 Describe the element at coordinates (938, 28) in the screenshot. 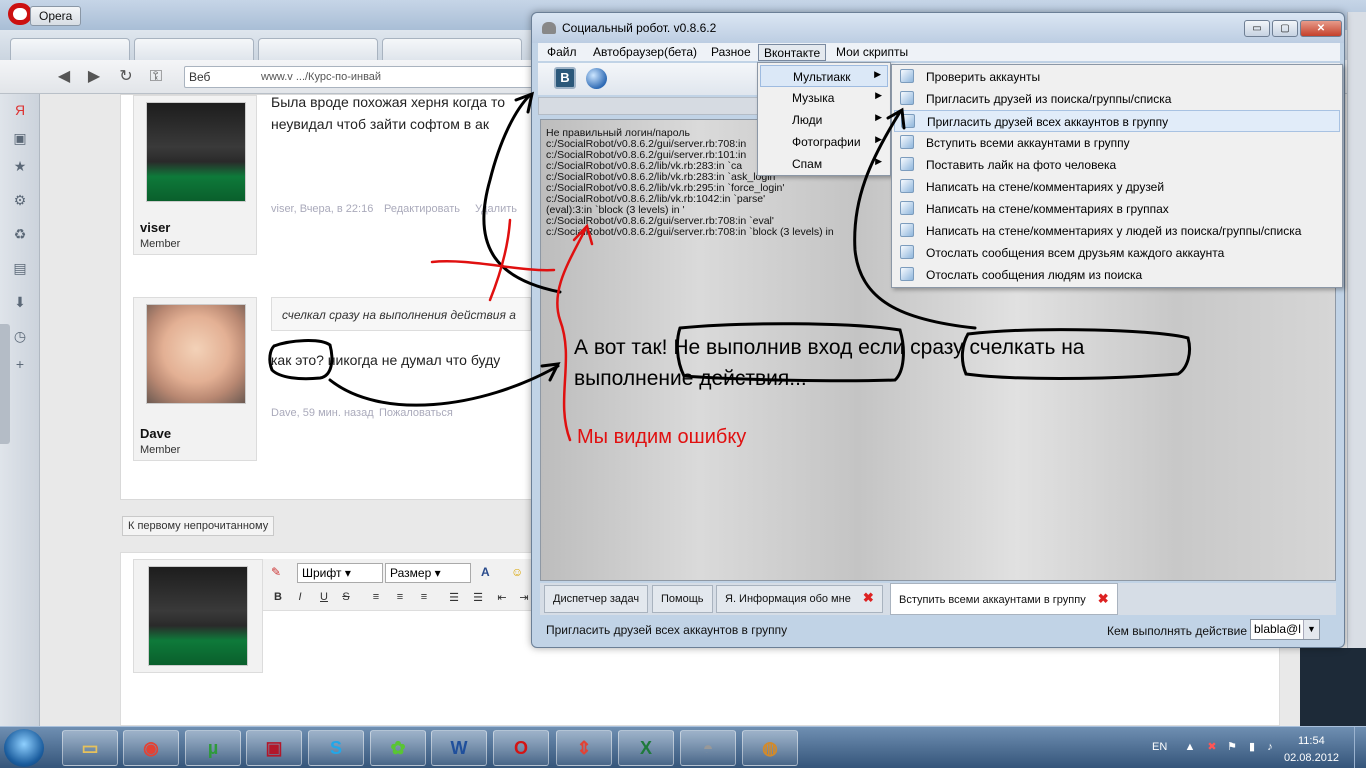

I see `robot-titlebar: Социальный робот. v0.8.6.2 ▭ ▢ ✕` at that location.